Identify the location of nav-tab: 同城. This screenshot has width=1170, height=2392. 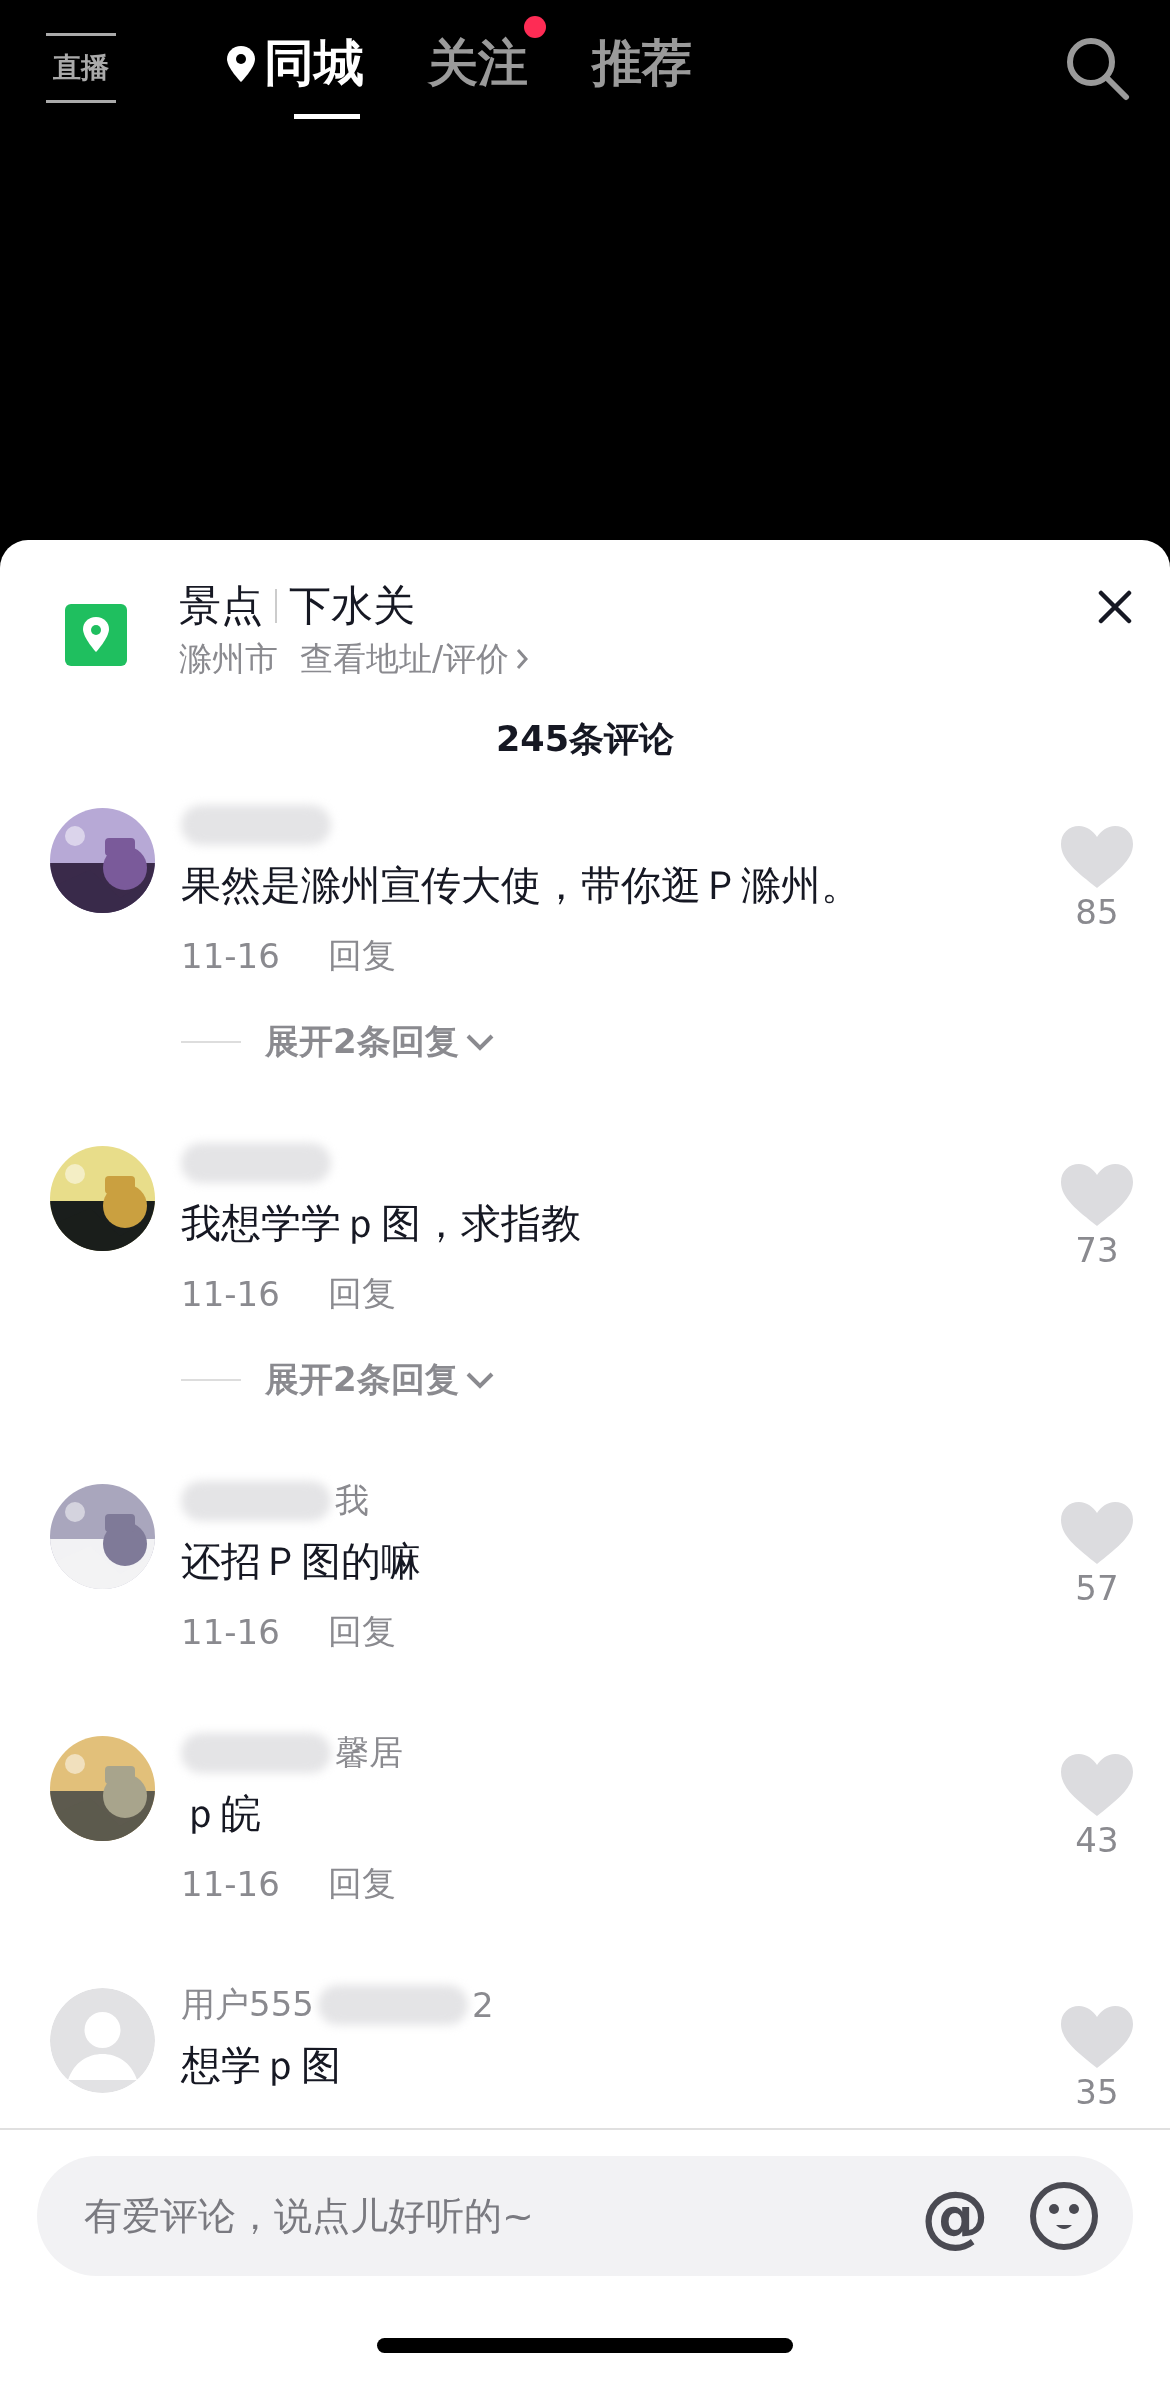
(304, 68).